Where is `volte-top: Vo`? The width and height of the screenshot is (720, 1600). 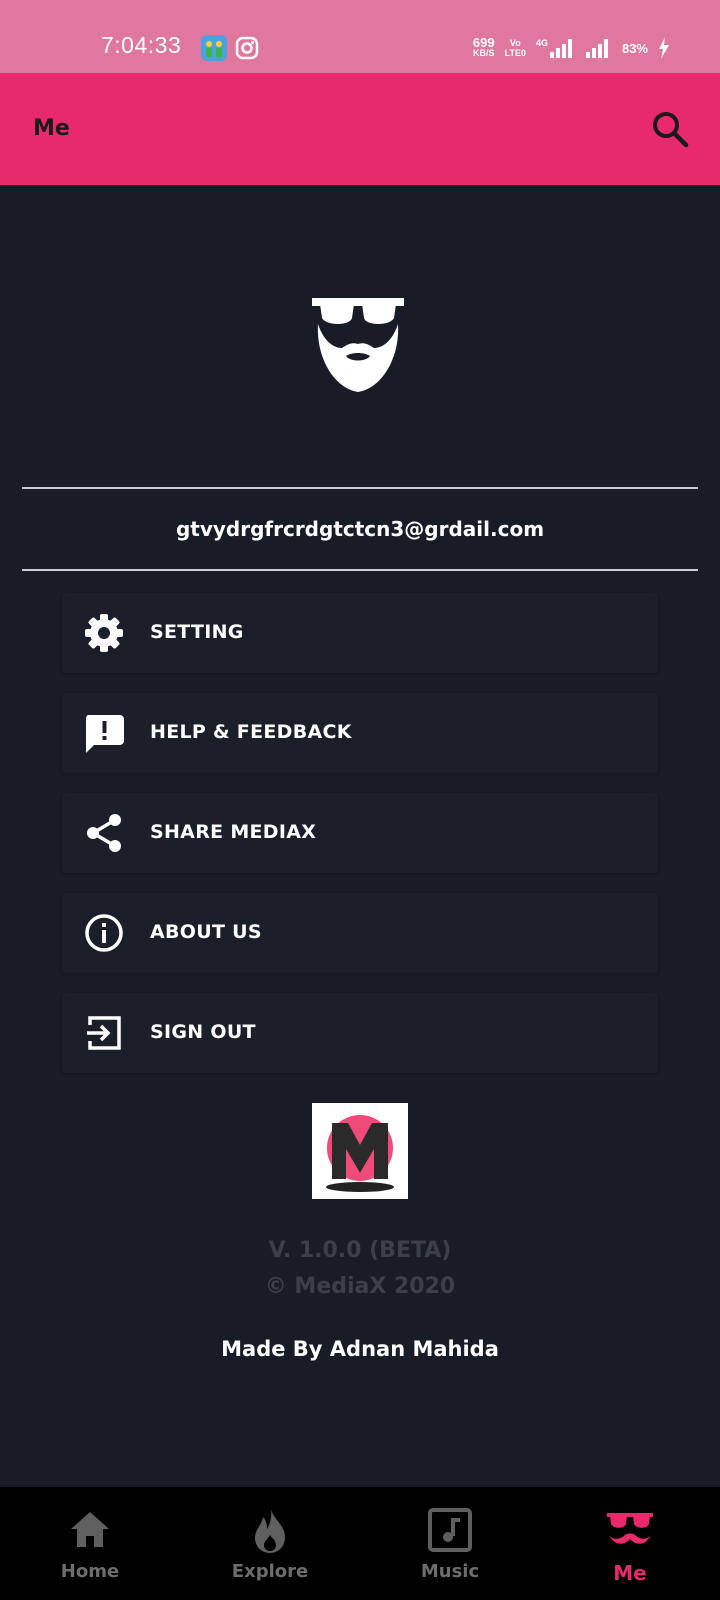 volte-top: Vo is located at coordinates (515, 43).